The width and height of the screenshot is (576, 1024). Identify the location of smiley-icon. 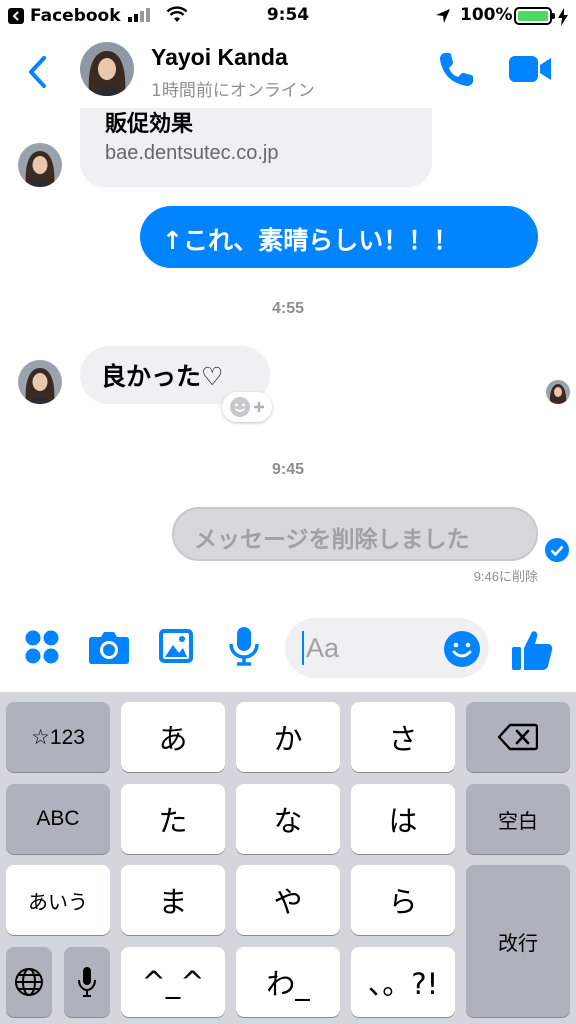
(240, 407).